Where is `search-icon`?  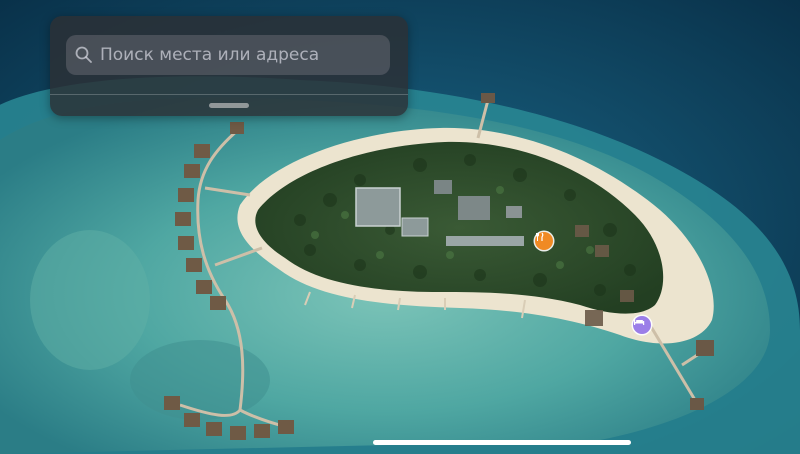 search-icon is located at coordinates (83, 54).